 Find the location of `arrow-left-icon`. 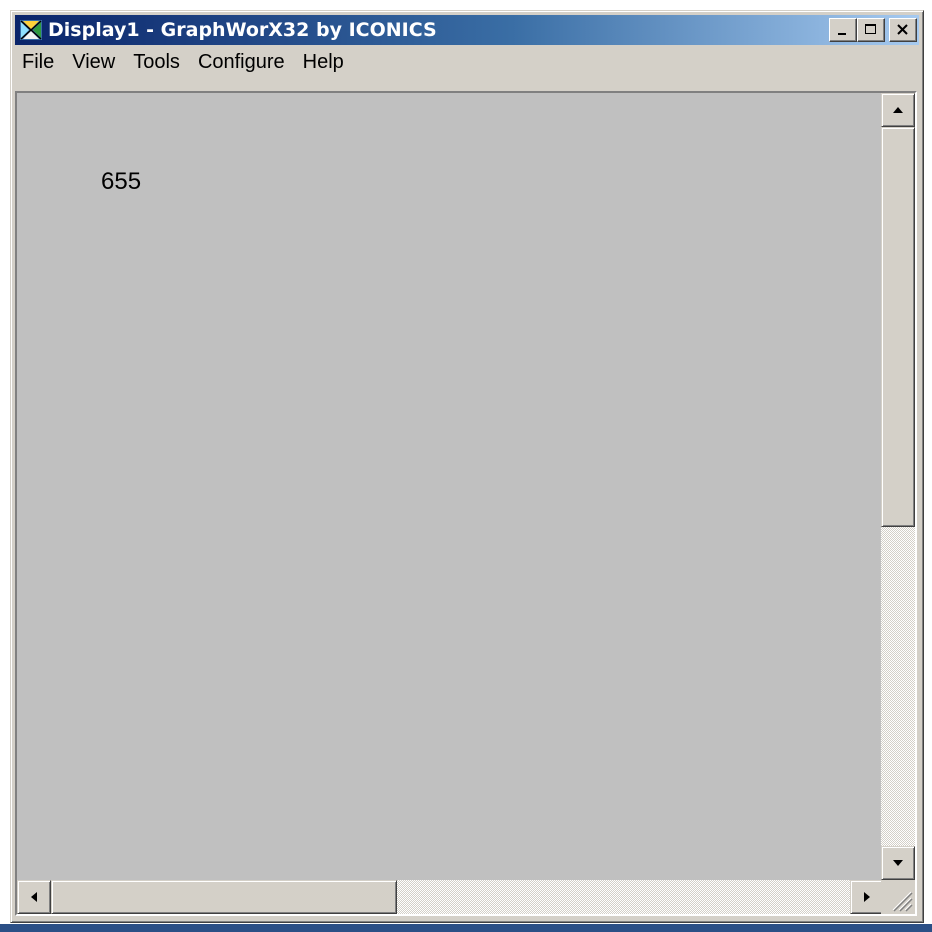

arrow-left-icon is located at coordinates (34, 897).